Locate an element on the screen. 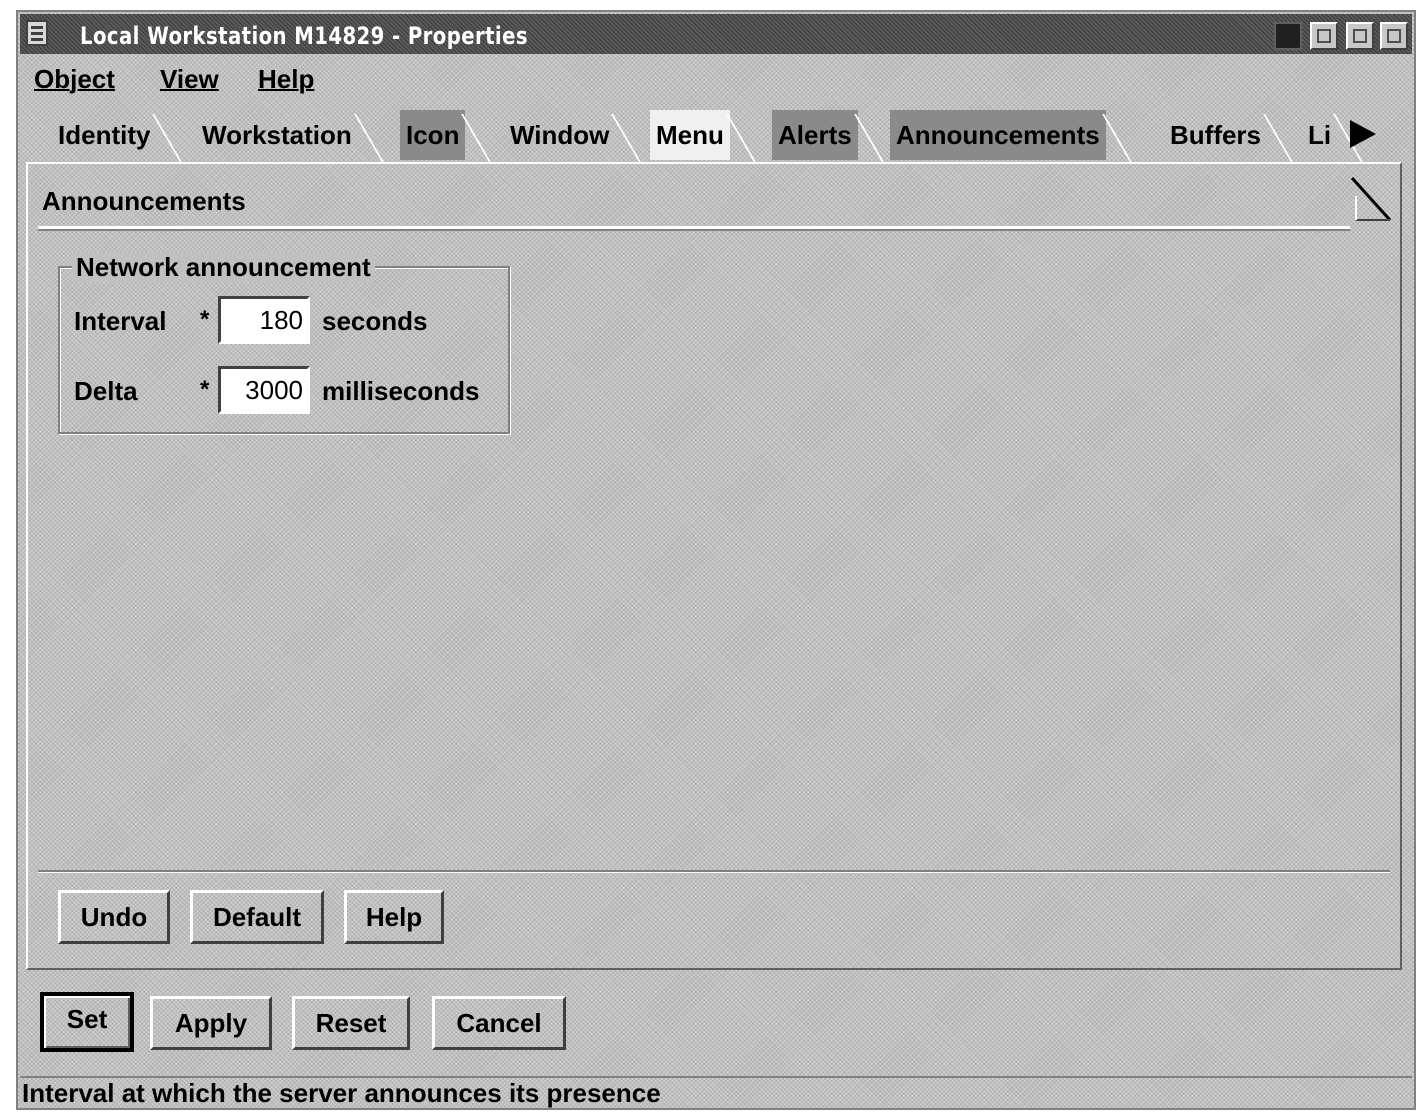  delta-label: Delta is located at coordinates (106, 391).